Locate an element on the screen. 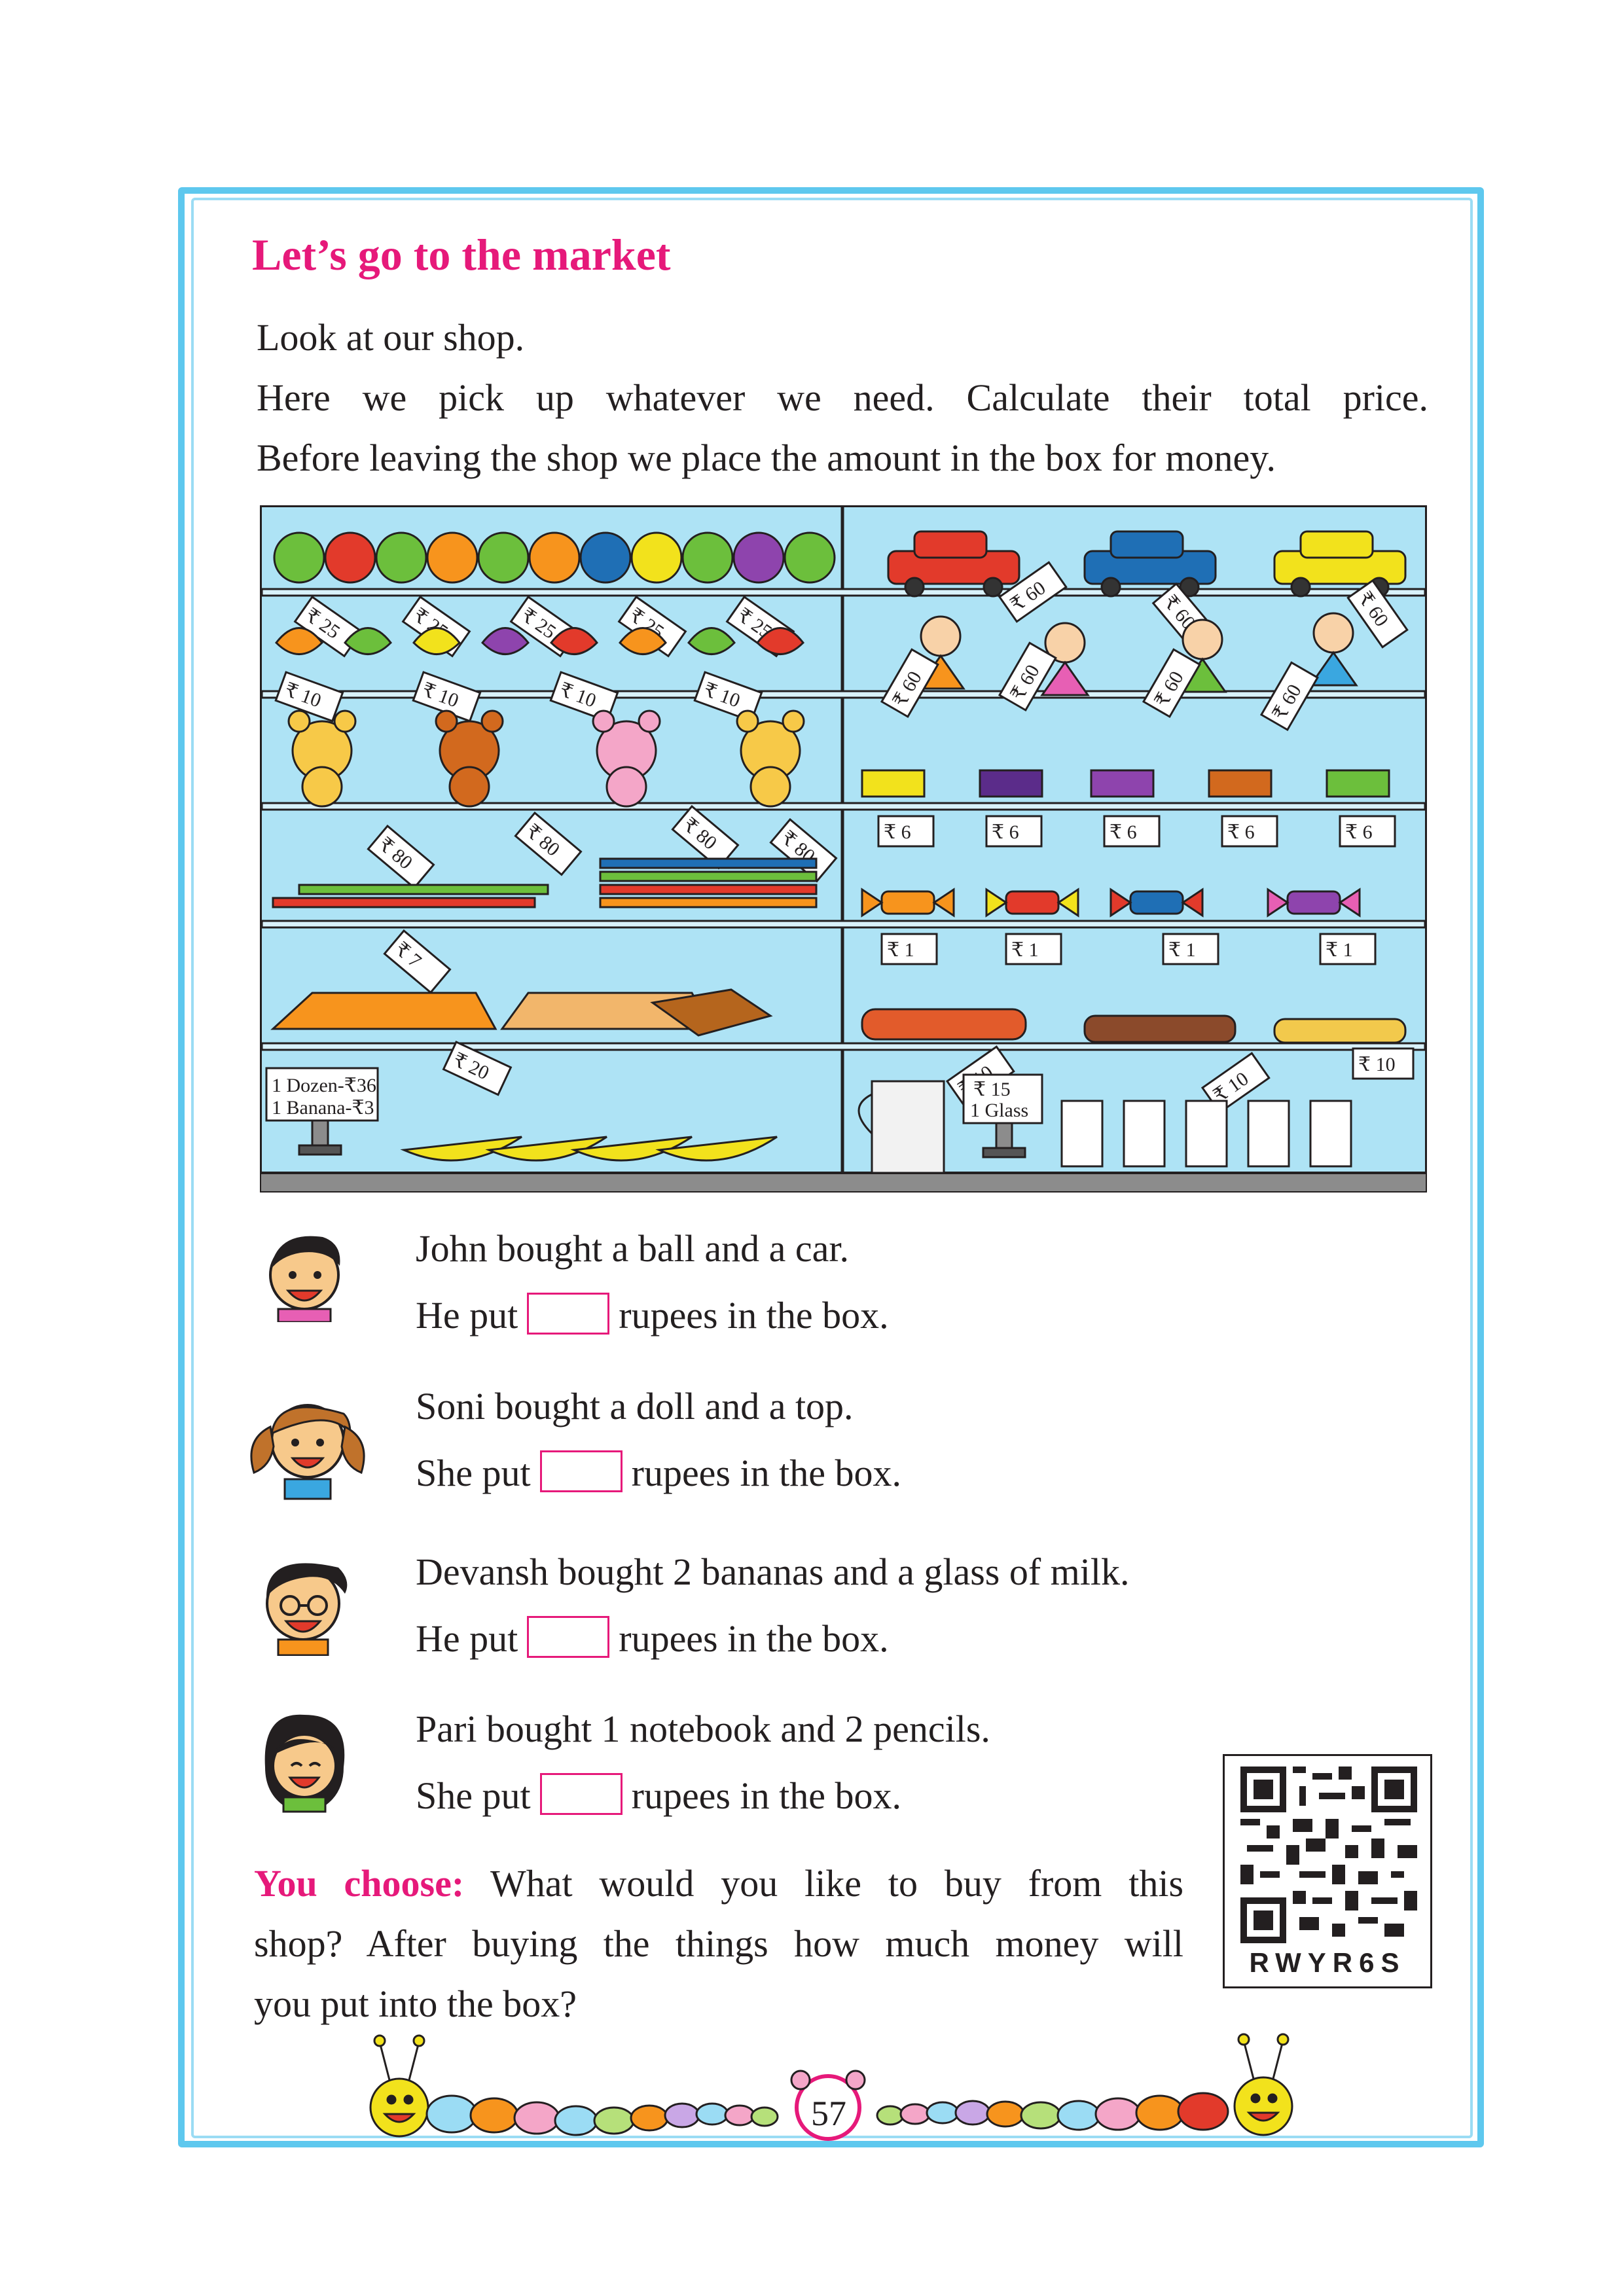 The width and height of the screenshot is (1624, 2296). qr-code-icon is located at coordinates (1328, 1855).